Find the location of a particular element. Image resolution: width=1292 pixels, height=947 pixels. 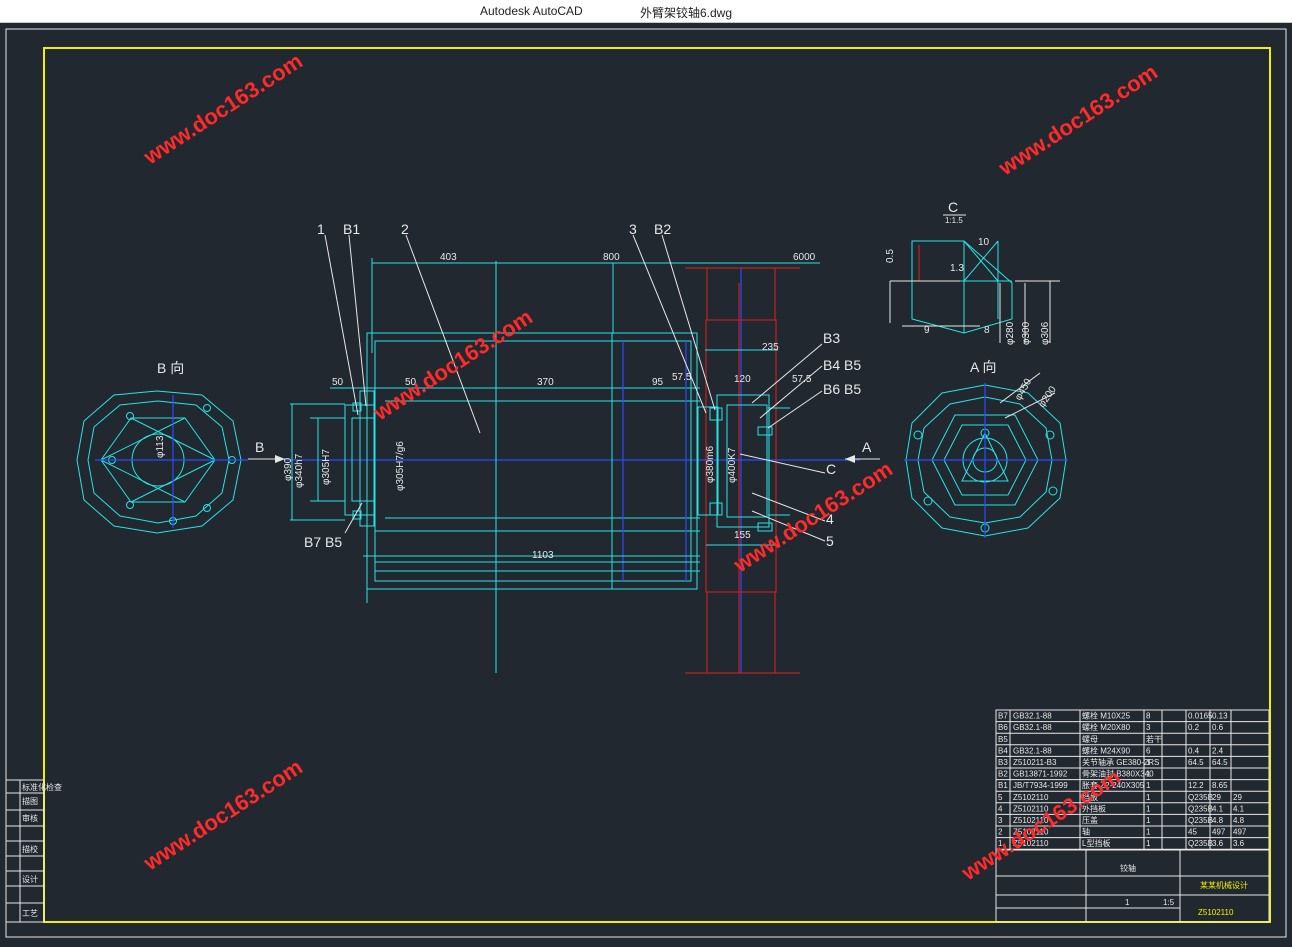

dim-label: 235 is located at coordinates (770, 347).